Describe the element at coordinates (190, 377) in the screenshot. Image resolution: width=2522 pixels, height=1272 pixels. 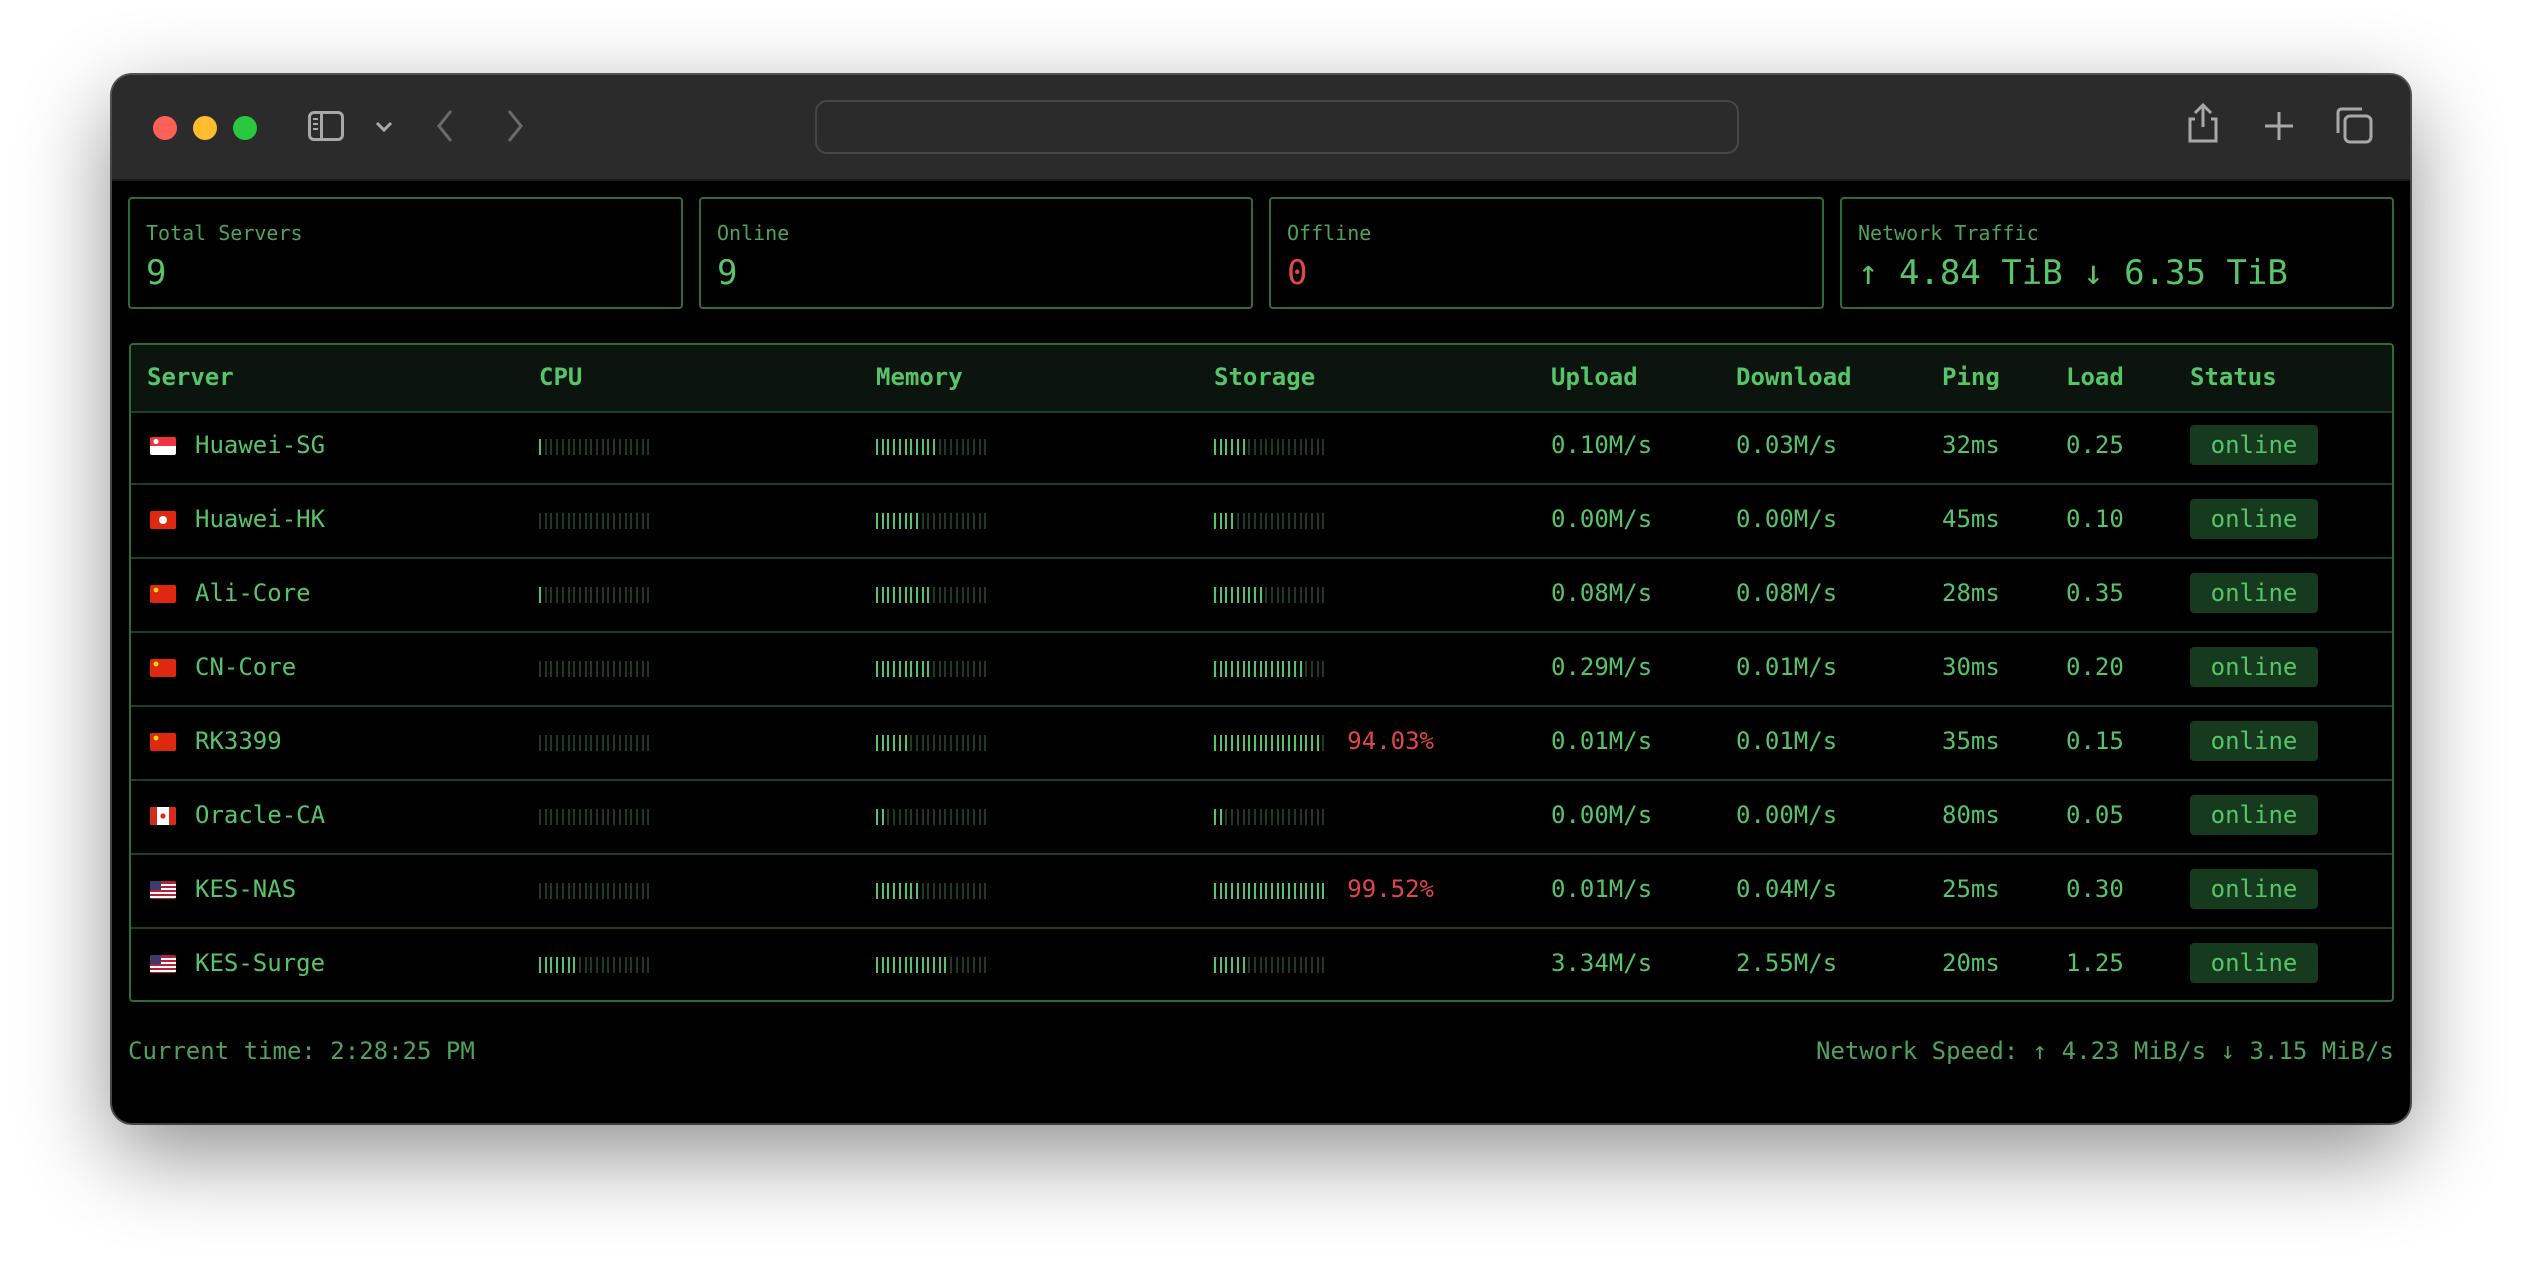
I see `header-server: Server` at that location.